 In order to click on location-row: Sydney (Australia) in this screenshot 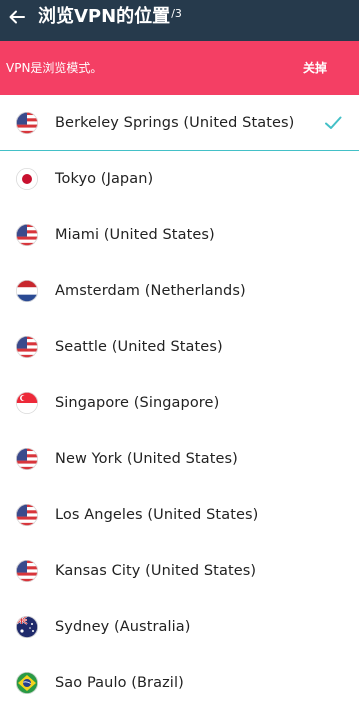, I will do `click(179, 627)`.